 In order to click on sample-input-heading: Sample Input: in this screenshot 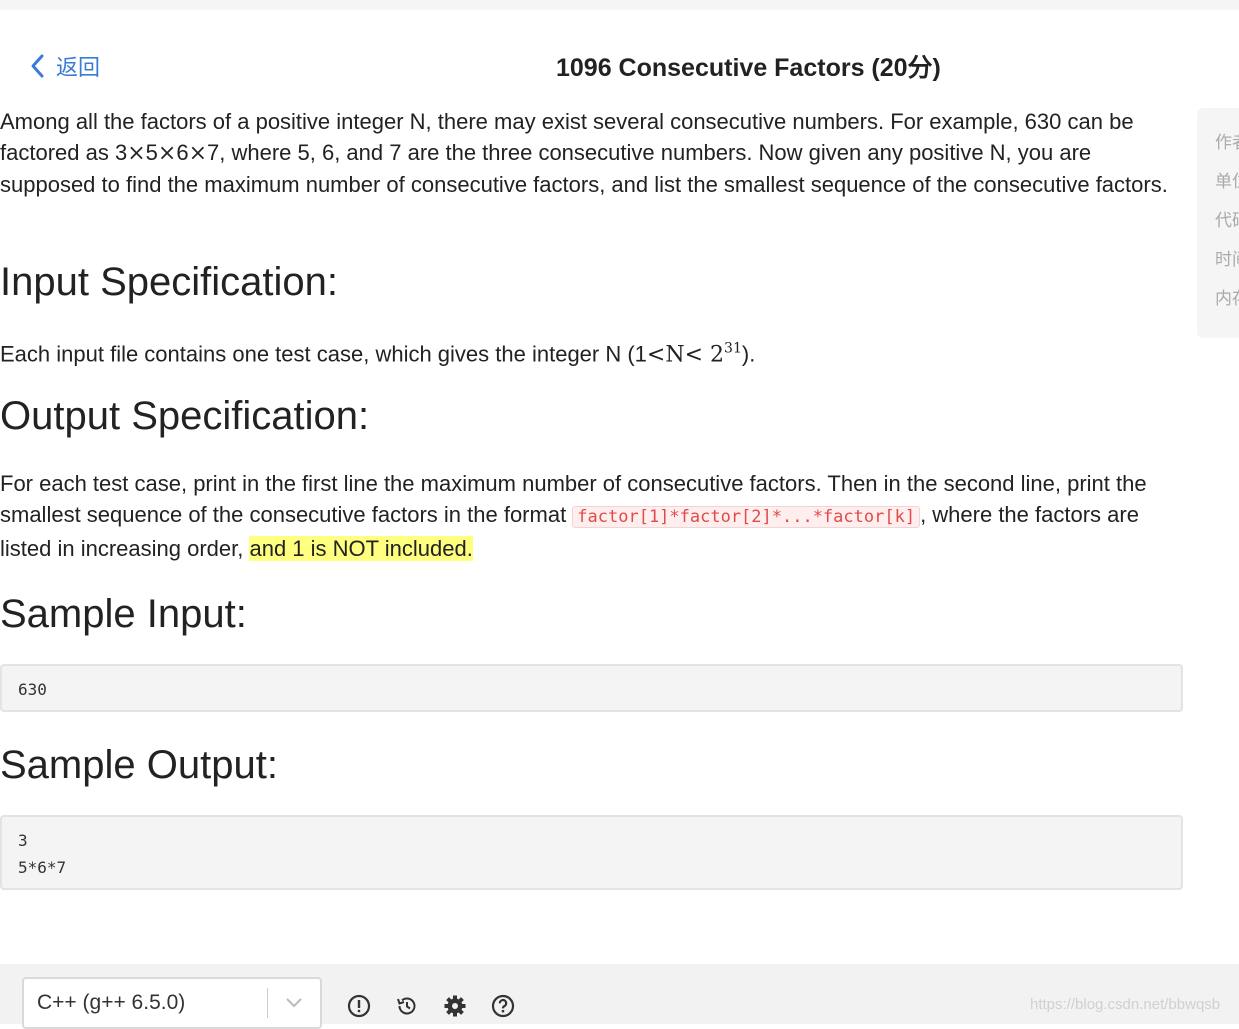, I will do `click(123, 614)`.